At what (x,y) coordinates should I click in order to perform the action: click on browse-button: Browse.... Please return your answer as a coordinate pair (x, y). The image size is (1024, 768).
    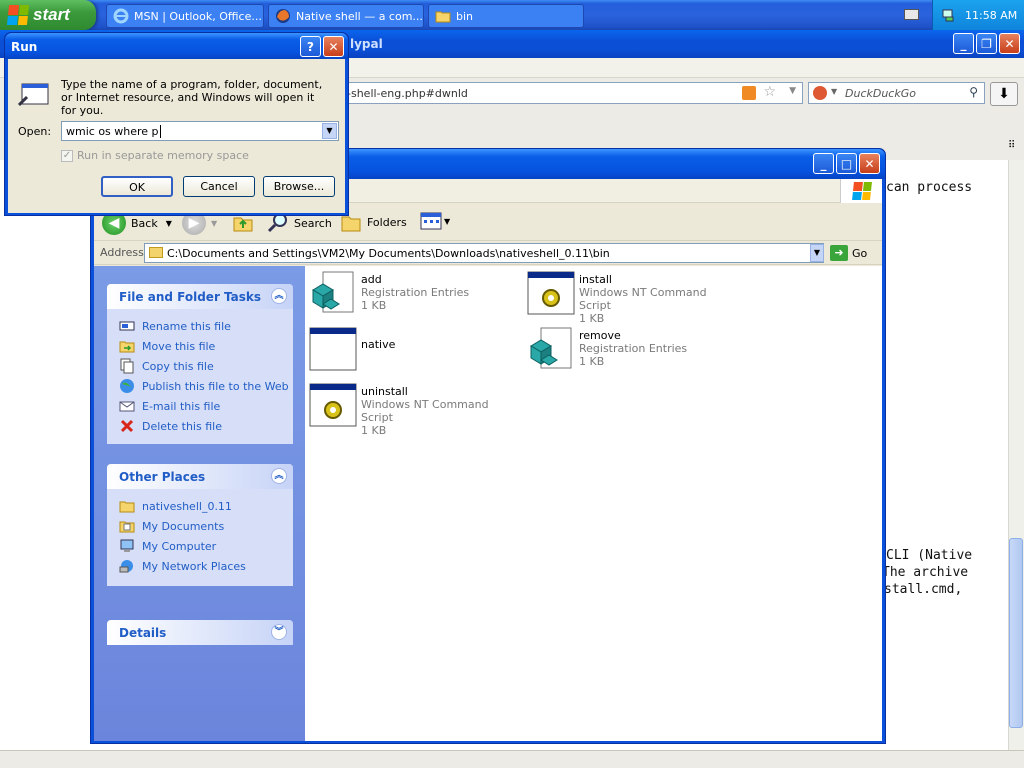
    Looking at the image, I should click on (299, 186).